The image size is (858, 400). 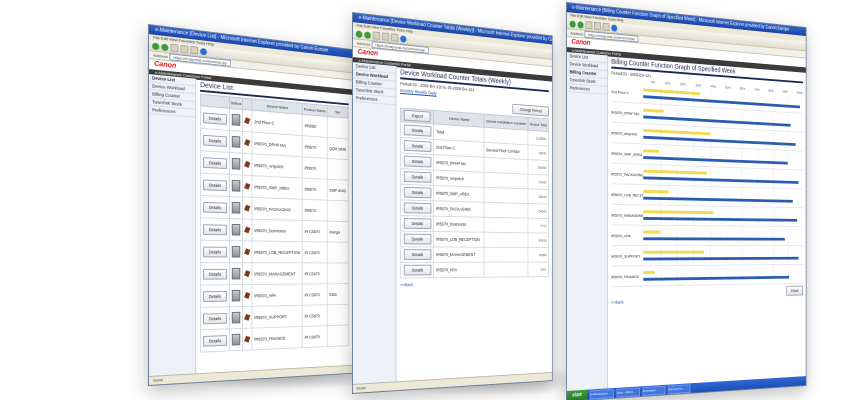 I want to click on change-period-button: Change Period, so click(x=530, y=110).